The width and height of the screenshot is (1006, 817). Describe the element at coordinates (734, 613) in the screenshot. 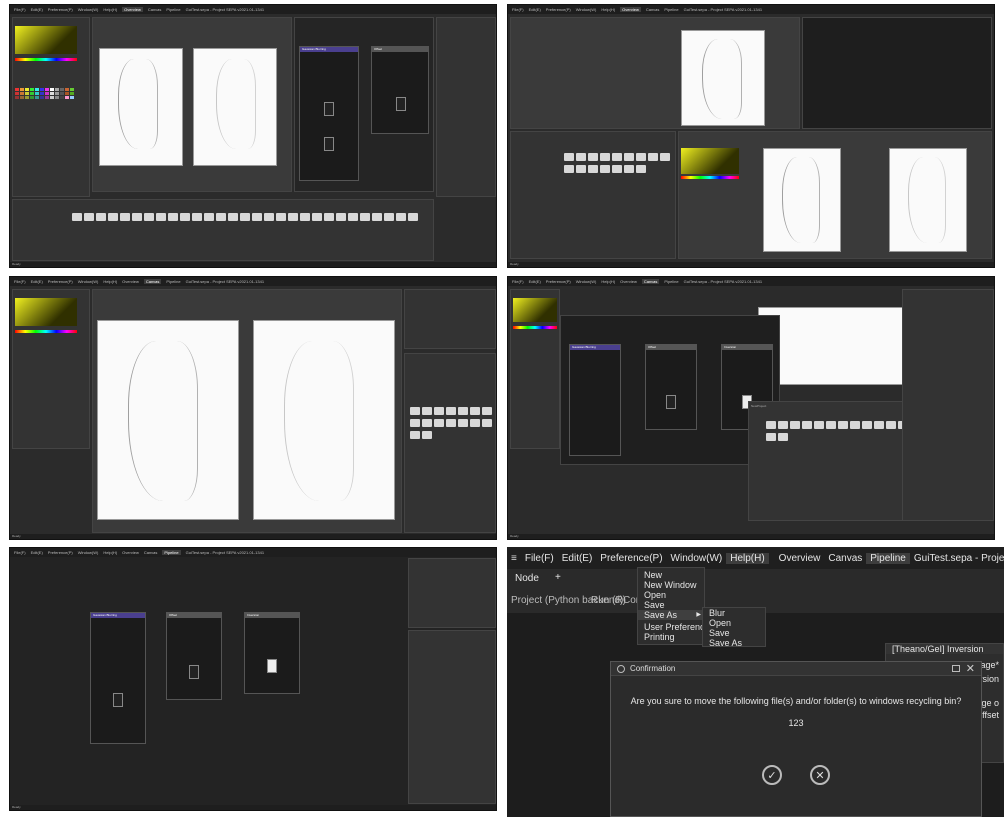

I see `submenu-item-blur: Blur` at that location.